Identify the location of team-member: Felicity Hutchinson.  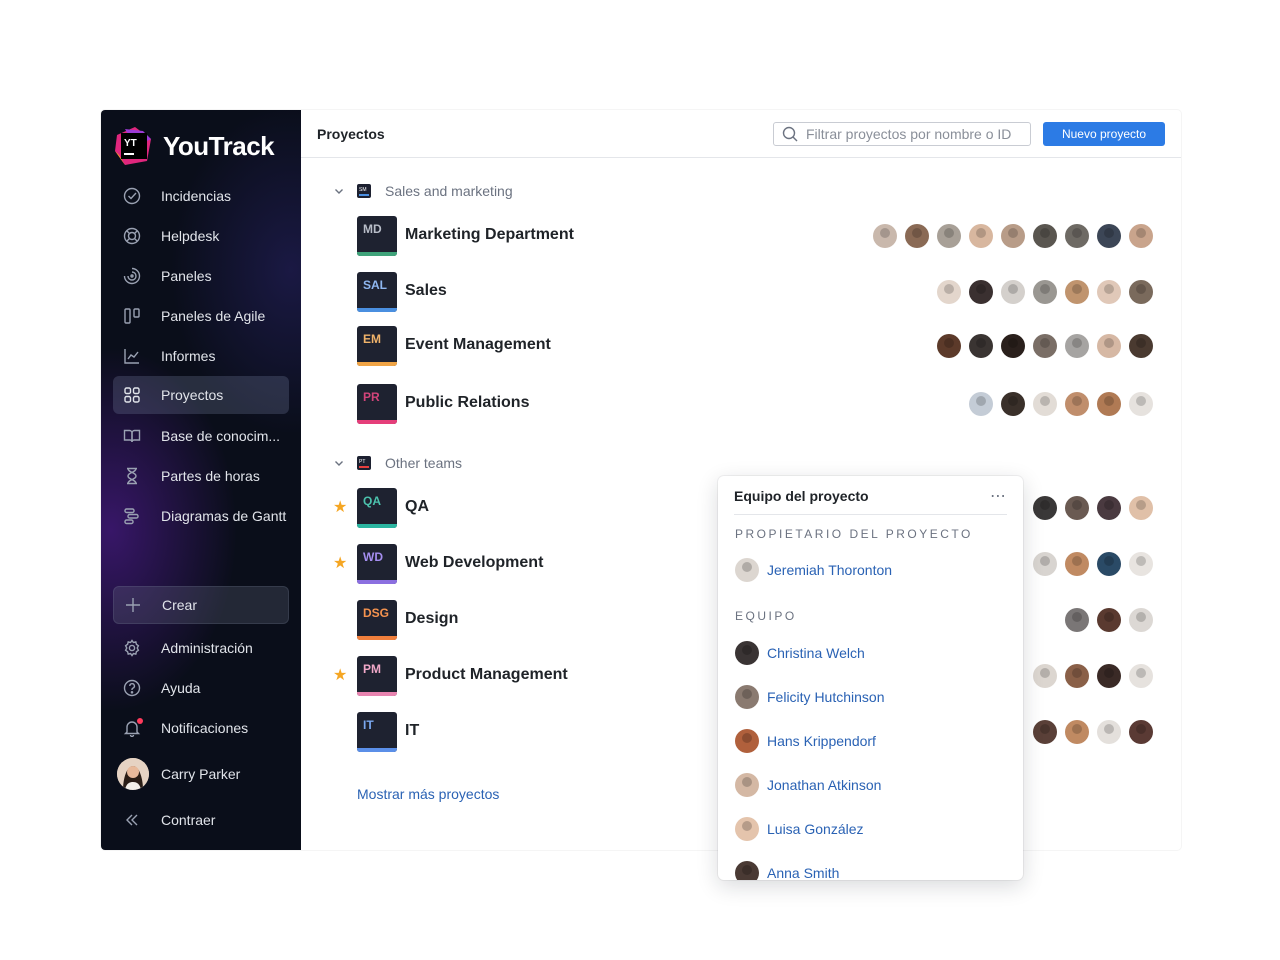
(810, 697).